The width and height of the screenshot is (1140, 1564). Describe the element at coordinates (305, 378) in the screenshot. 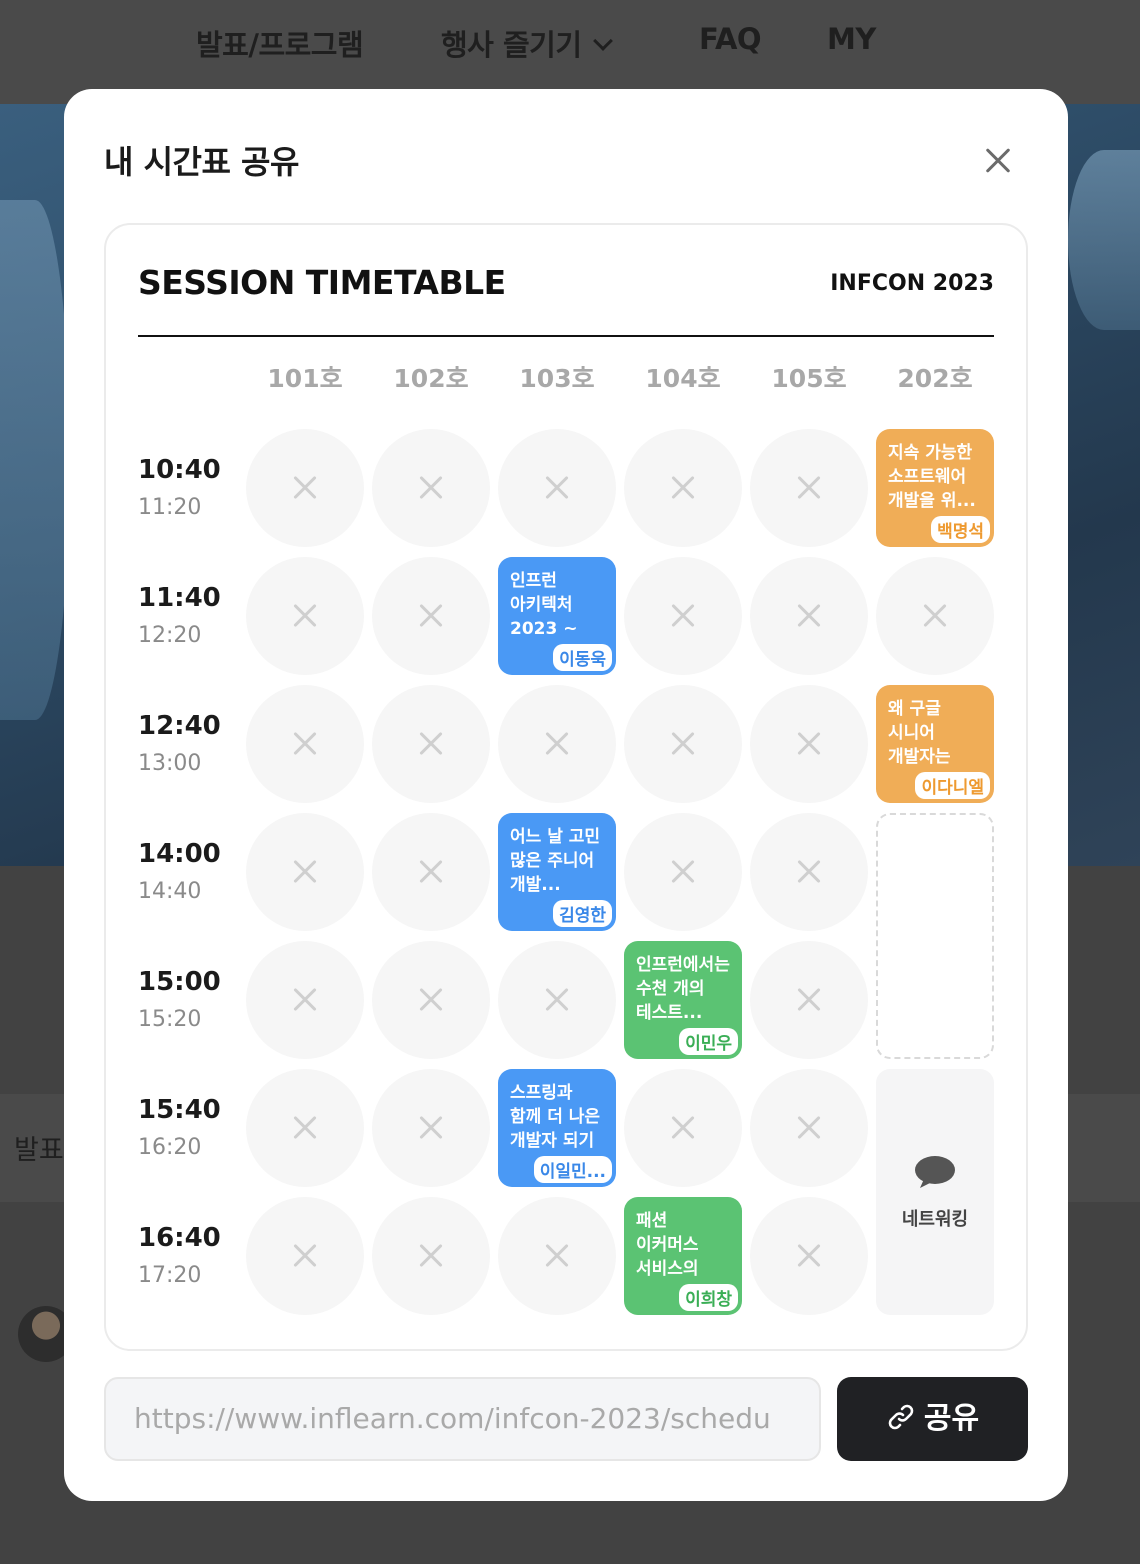

I see `room-header: 101호` at that location.